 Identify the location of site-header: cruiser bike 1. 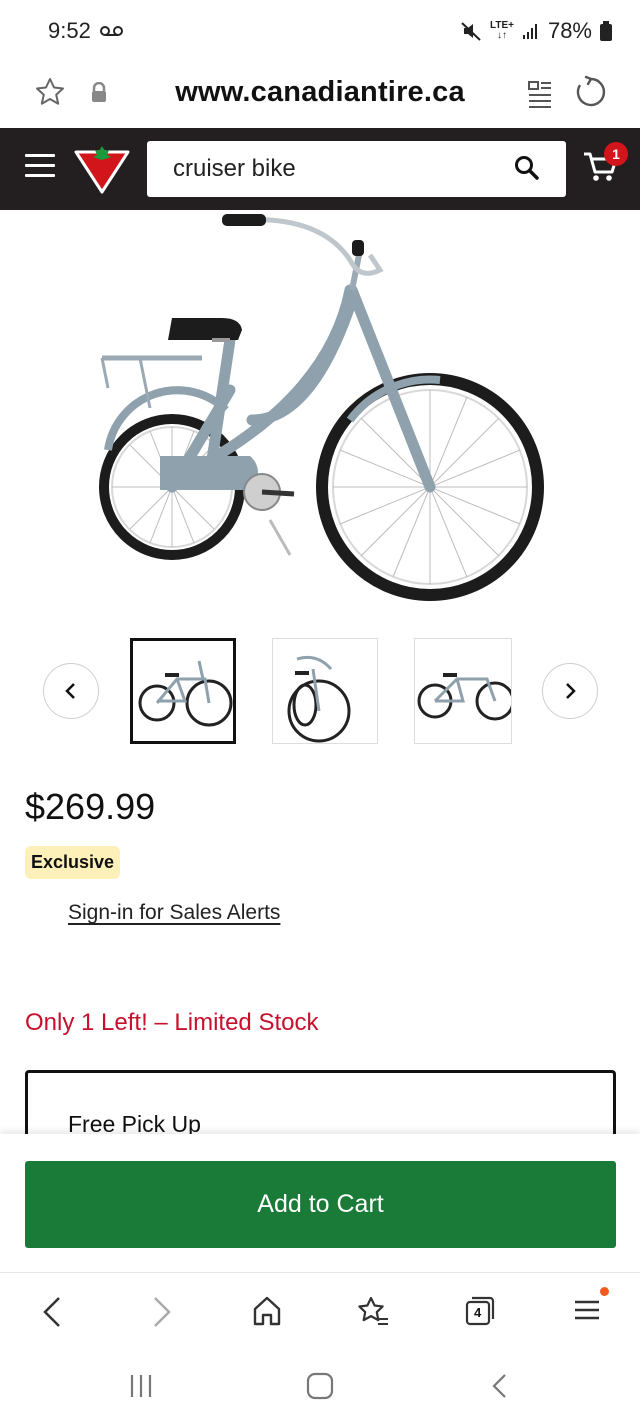
(320, 169).